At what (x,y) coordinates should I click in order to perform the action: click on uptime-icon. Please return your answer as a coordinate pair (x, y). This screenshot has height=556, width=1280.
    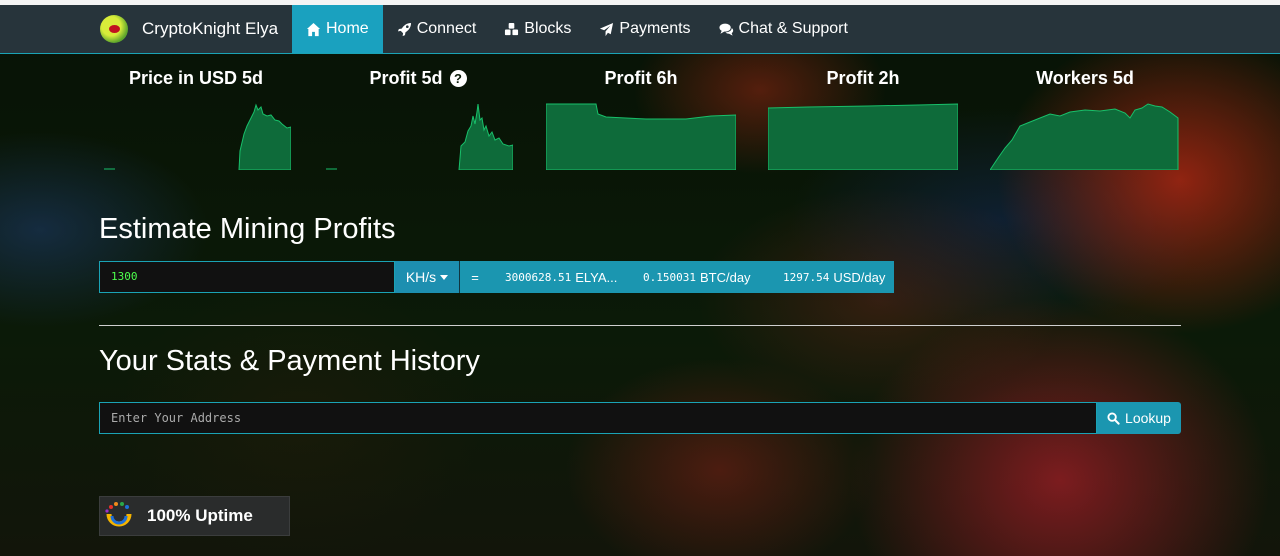
    Looking at the image, I should click on (118, 514).